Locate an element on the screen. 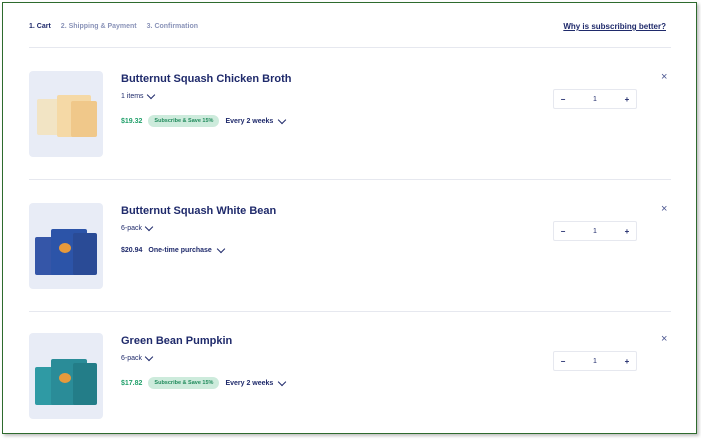 The height and width of the screenshot is (441, 701). purchase-option-selector: One-time purchase is located at coordinates (187, 249).